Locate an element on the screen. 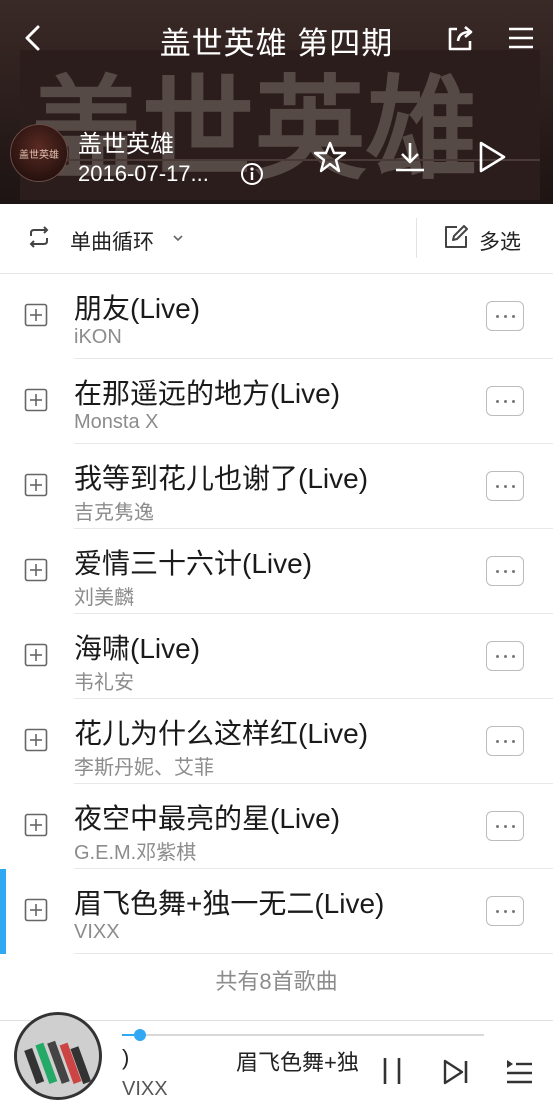 Image resolution: width=553 pixels, height=1106 pixels. song-artist: 吉克隽逸 is located at coordinates (114, 513).